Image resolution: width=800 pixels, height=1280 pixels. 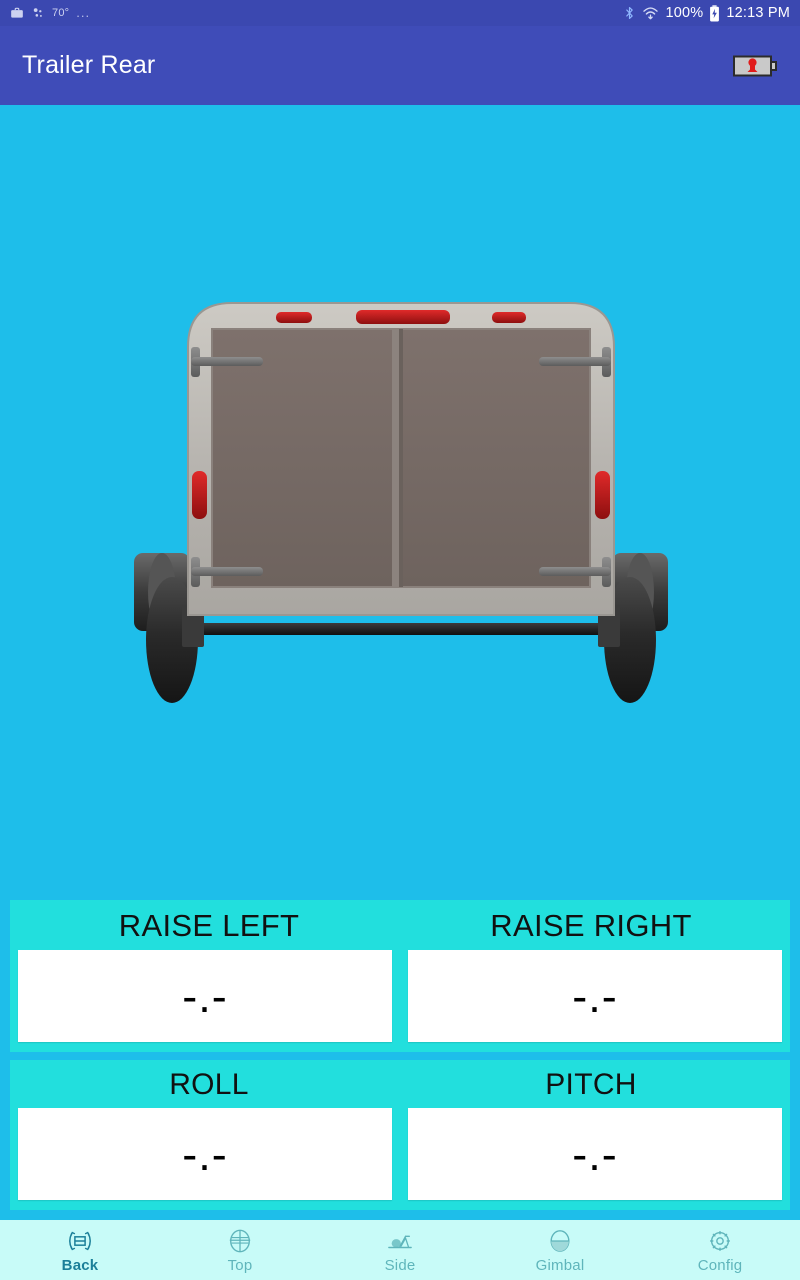 I want to click on nav-item-side: Side, so click(x=400, y=1250).